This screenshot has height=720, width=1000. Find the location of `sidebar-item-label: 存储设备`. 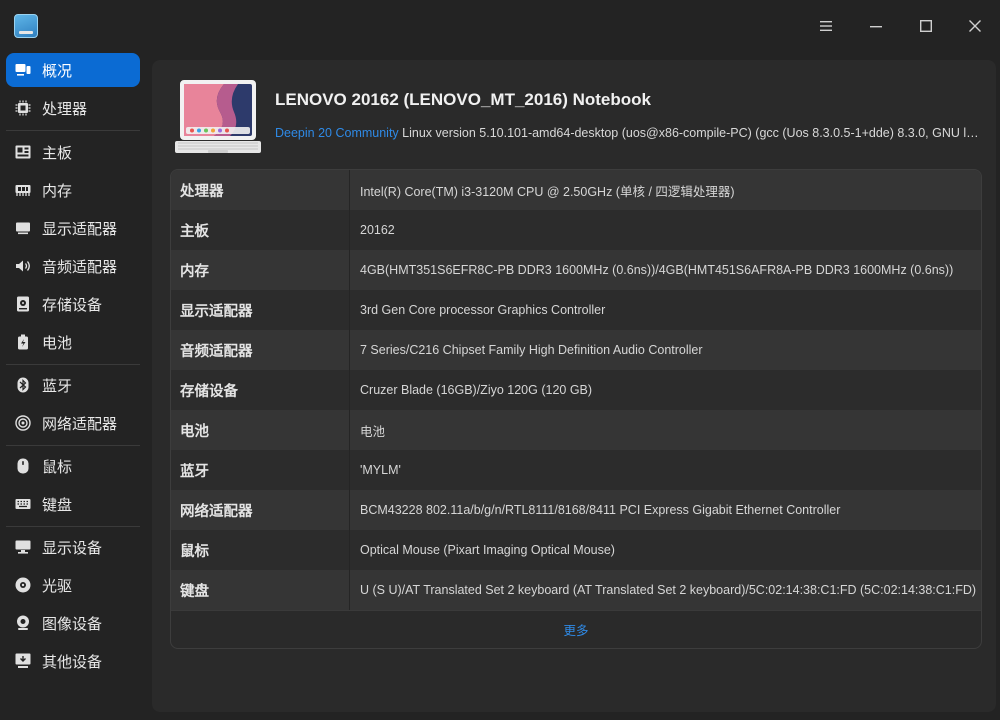

sidebar-item-label: 存储设备 is located at coordinates (72, 304).